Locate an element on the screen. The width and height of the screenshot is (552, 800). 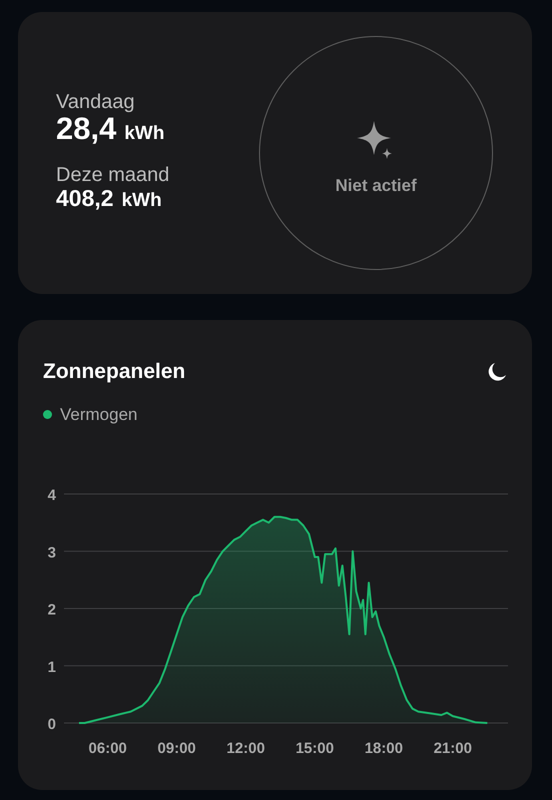
legend-label: Vermogen is located at coordinates (99, 415).